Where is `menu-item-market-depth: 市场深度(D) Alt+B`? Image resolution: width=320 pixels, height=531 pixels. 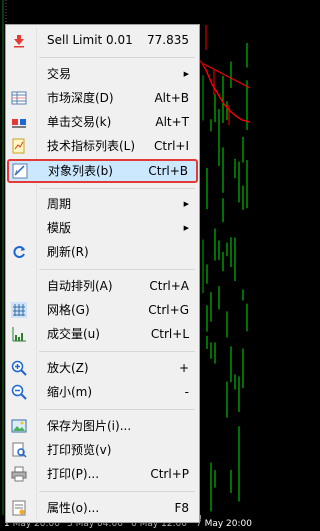
menu-item-market-depth: 市场深度(D) Alt+B is located at coordinates (102, 98).